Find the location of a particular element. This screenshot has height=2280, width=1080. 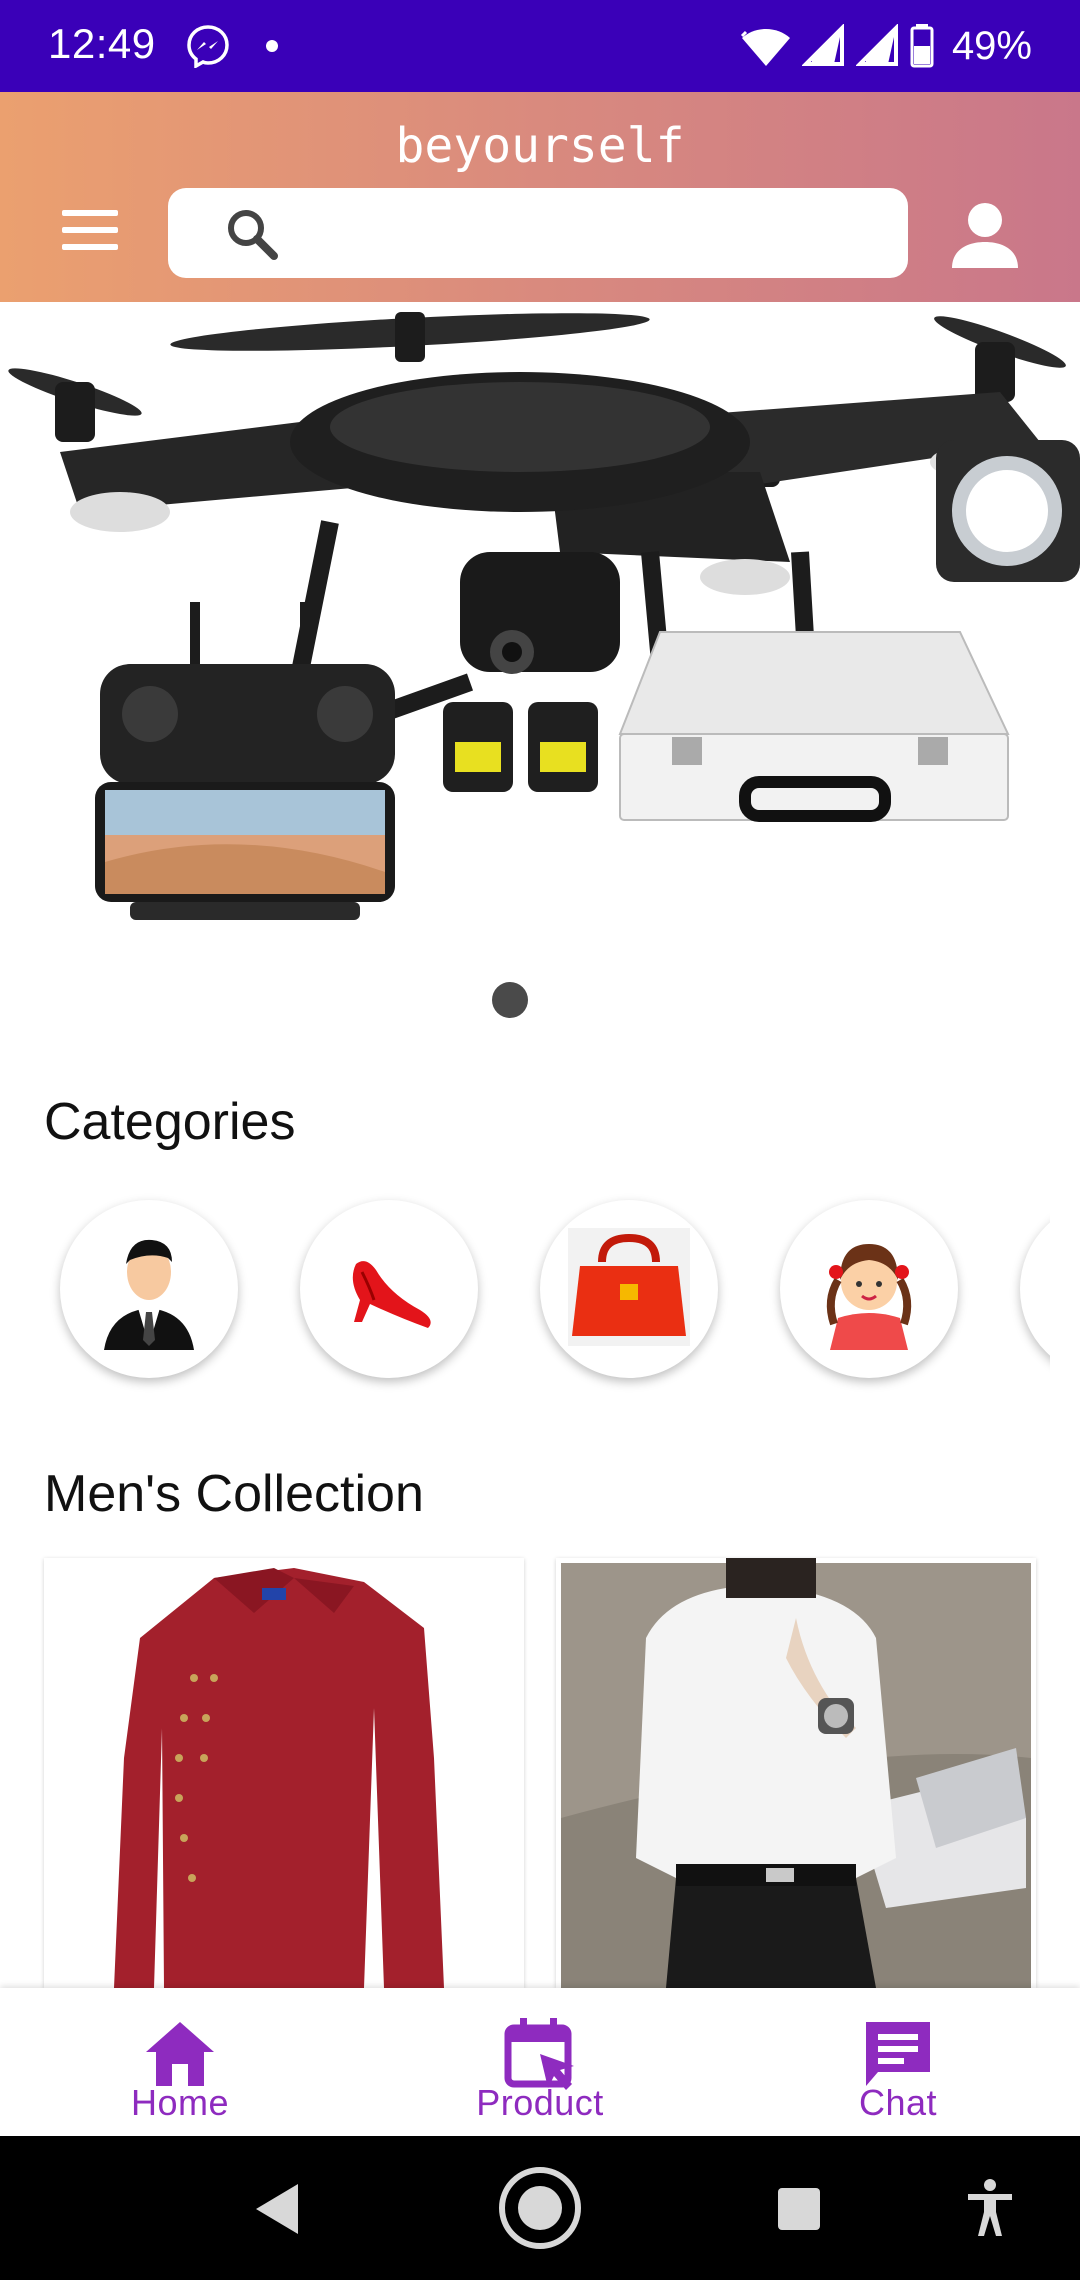

category-kids is located at coordinates (869, 1289).